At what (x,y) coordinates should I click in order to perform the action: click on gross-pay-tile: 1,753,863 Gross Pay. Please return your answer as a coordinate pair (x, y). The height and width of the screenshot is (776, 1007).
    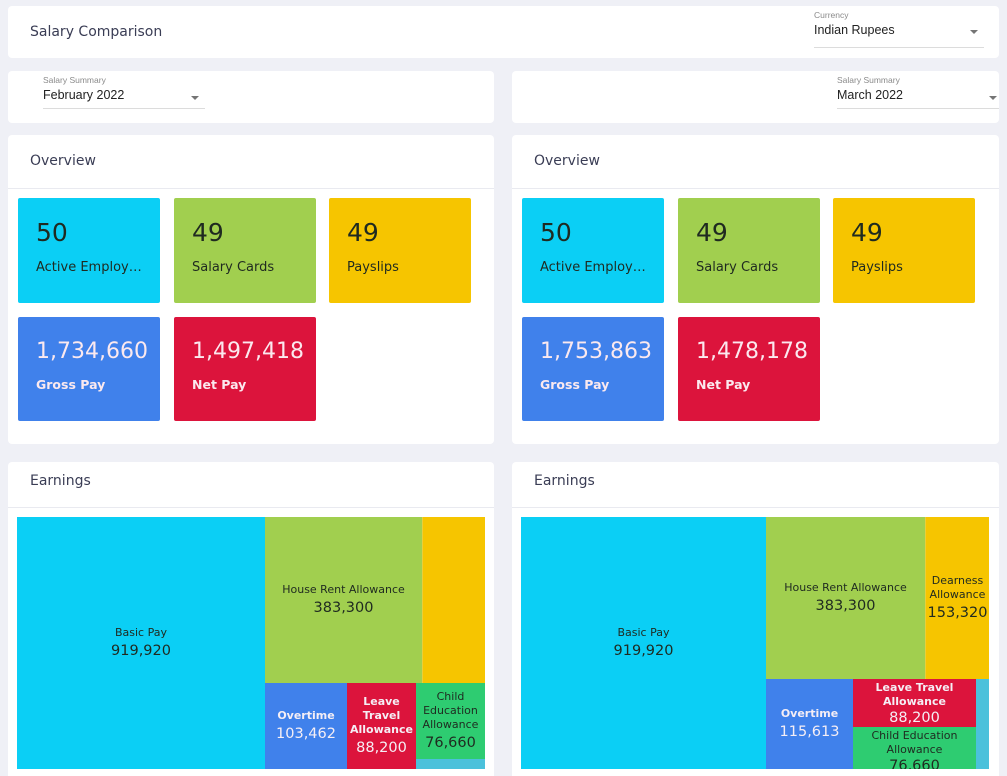
    Looking at the image, I should click on (593, 369).